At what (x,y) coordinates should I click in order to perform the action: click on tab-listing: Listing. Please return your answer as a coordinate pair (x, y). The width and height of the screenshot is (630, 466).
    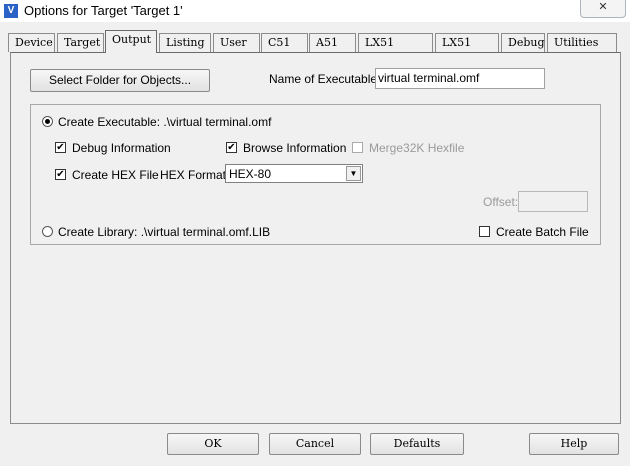
    Looking at the image, I should click on (185, 42).